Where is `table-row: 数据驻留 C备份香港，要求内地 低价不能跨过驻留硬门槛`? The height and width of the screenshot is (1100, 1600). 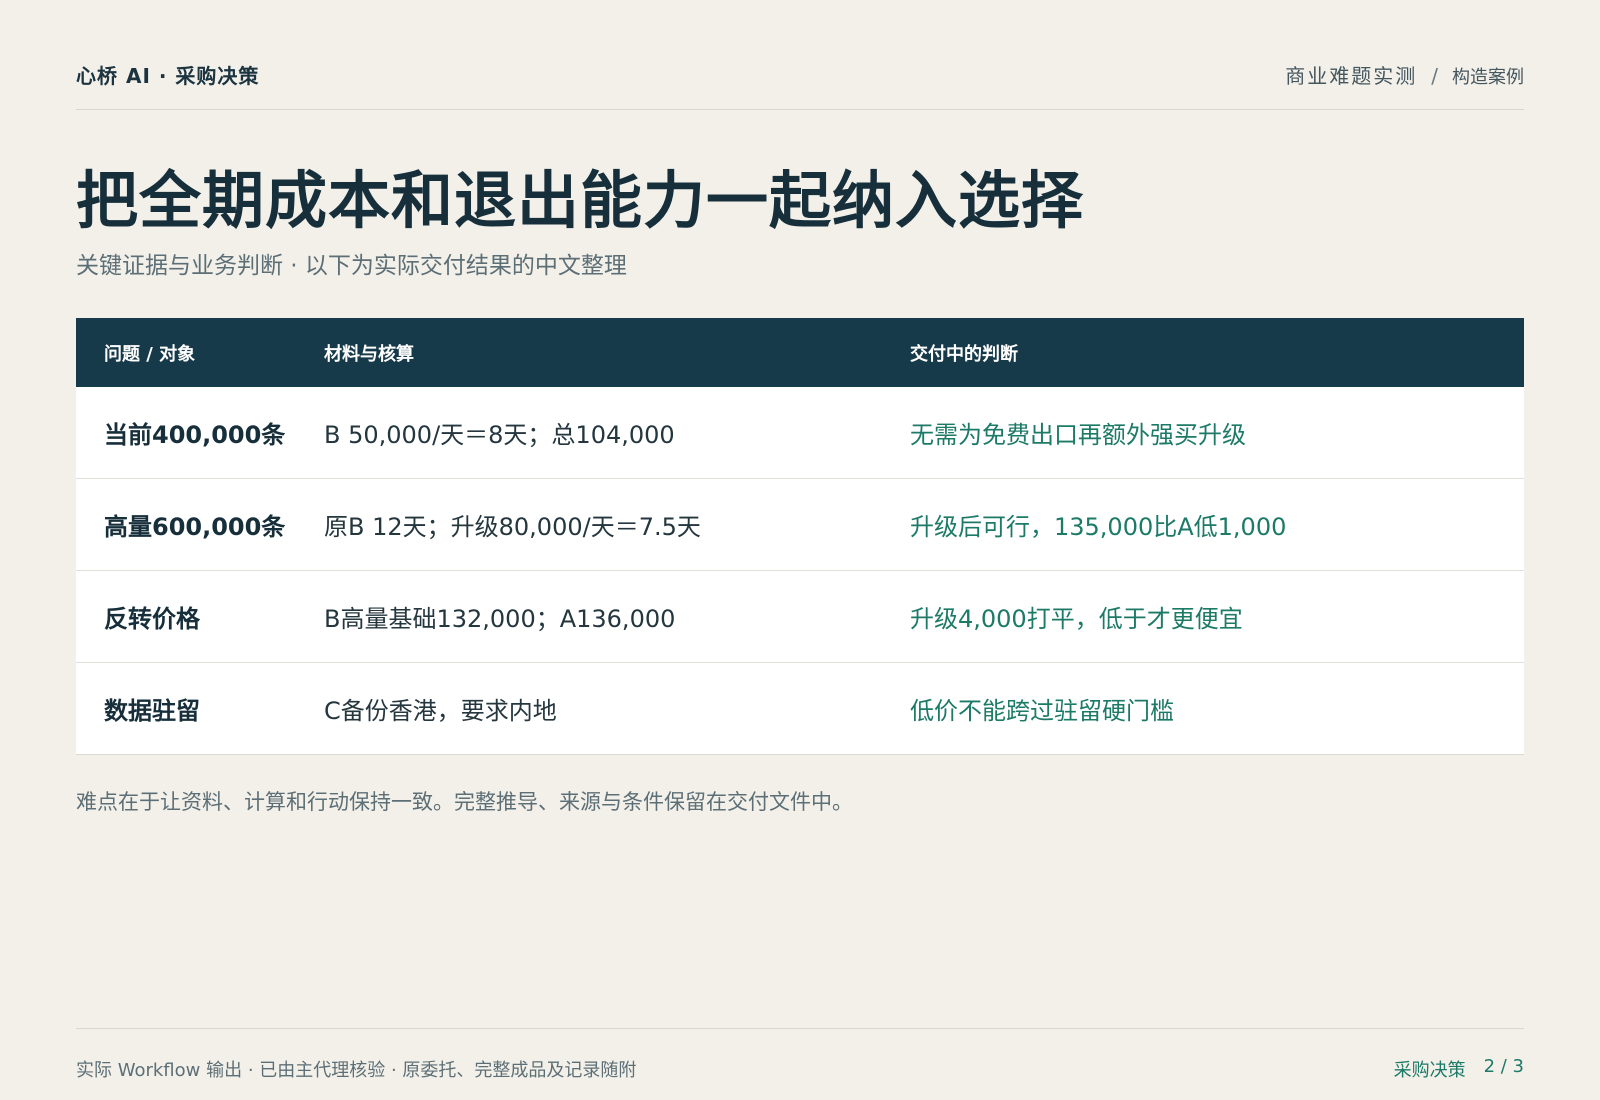
table-row: 数据驻留 C备份香港，要求内地 低价不能跨过驻留硬门槛 is located at coordinates (800, 709).